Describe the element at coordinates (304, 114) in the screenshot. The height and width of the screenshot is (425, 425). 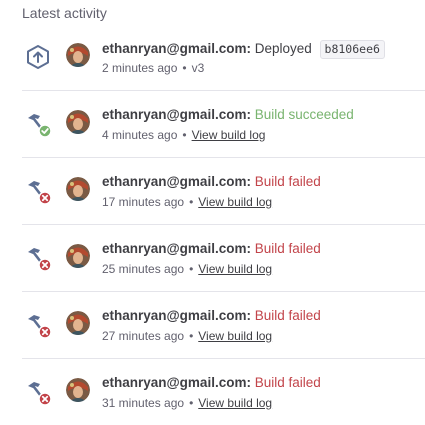
I see `build-status: Build succeeded` at that location.